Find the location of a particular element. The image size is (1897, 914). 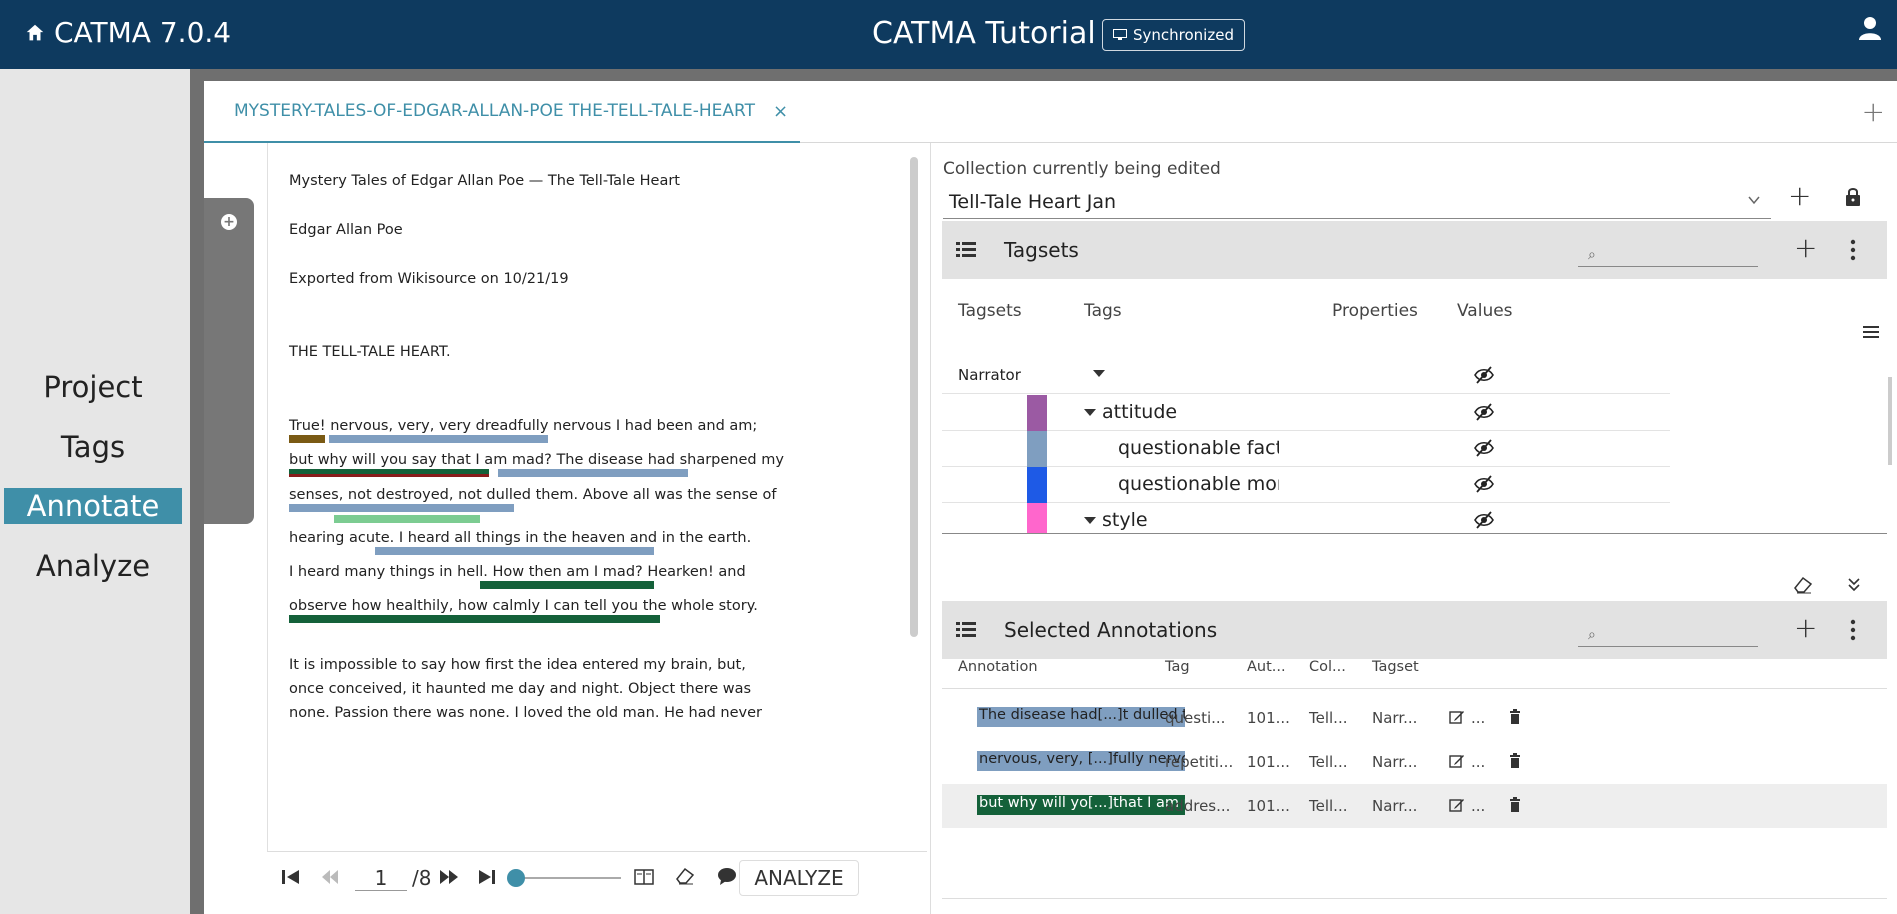

tag-name: questionable fact is located at coordinates (1198, 448).